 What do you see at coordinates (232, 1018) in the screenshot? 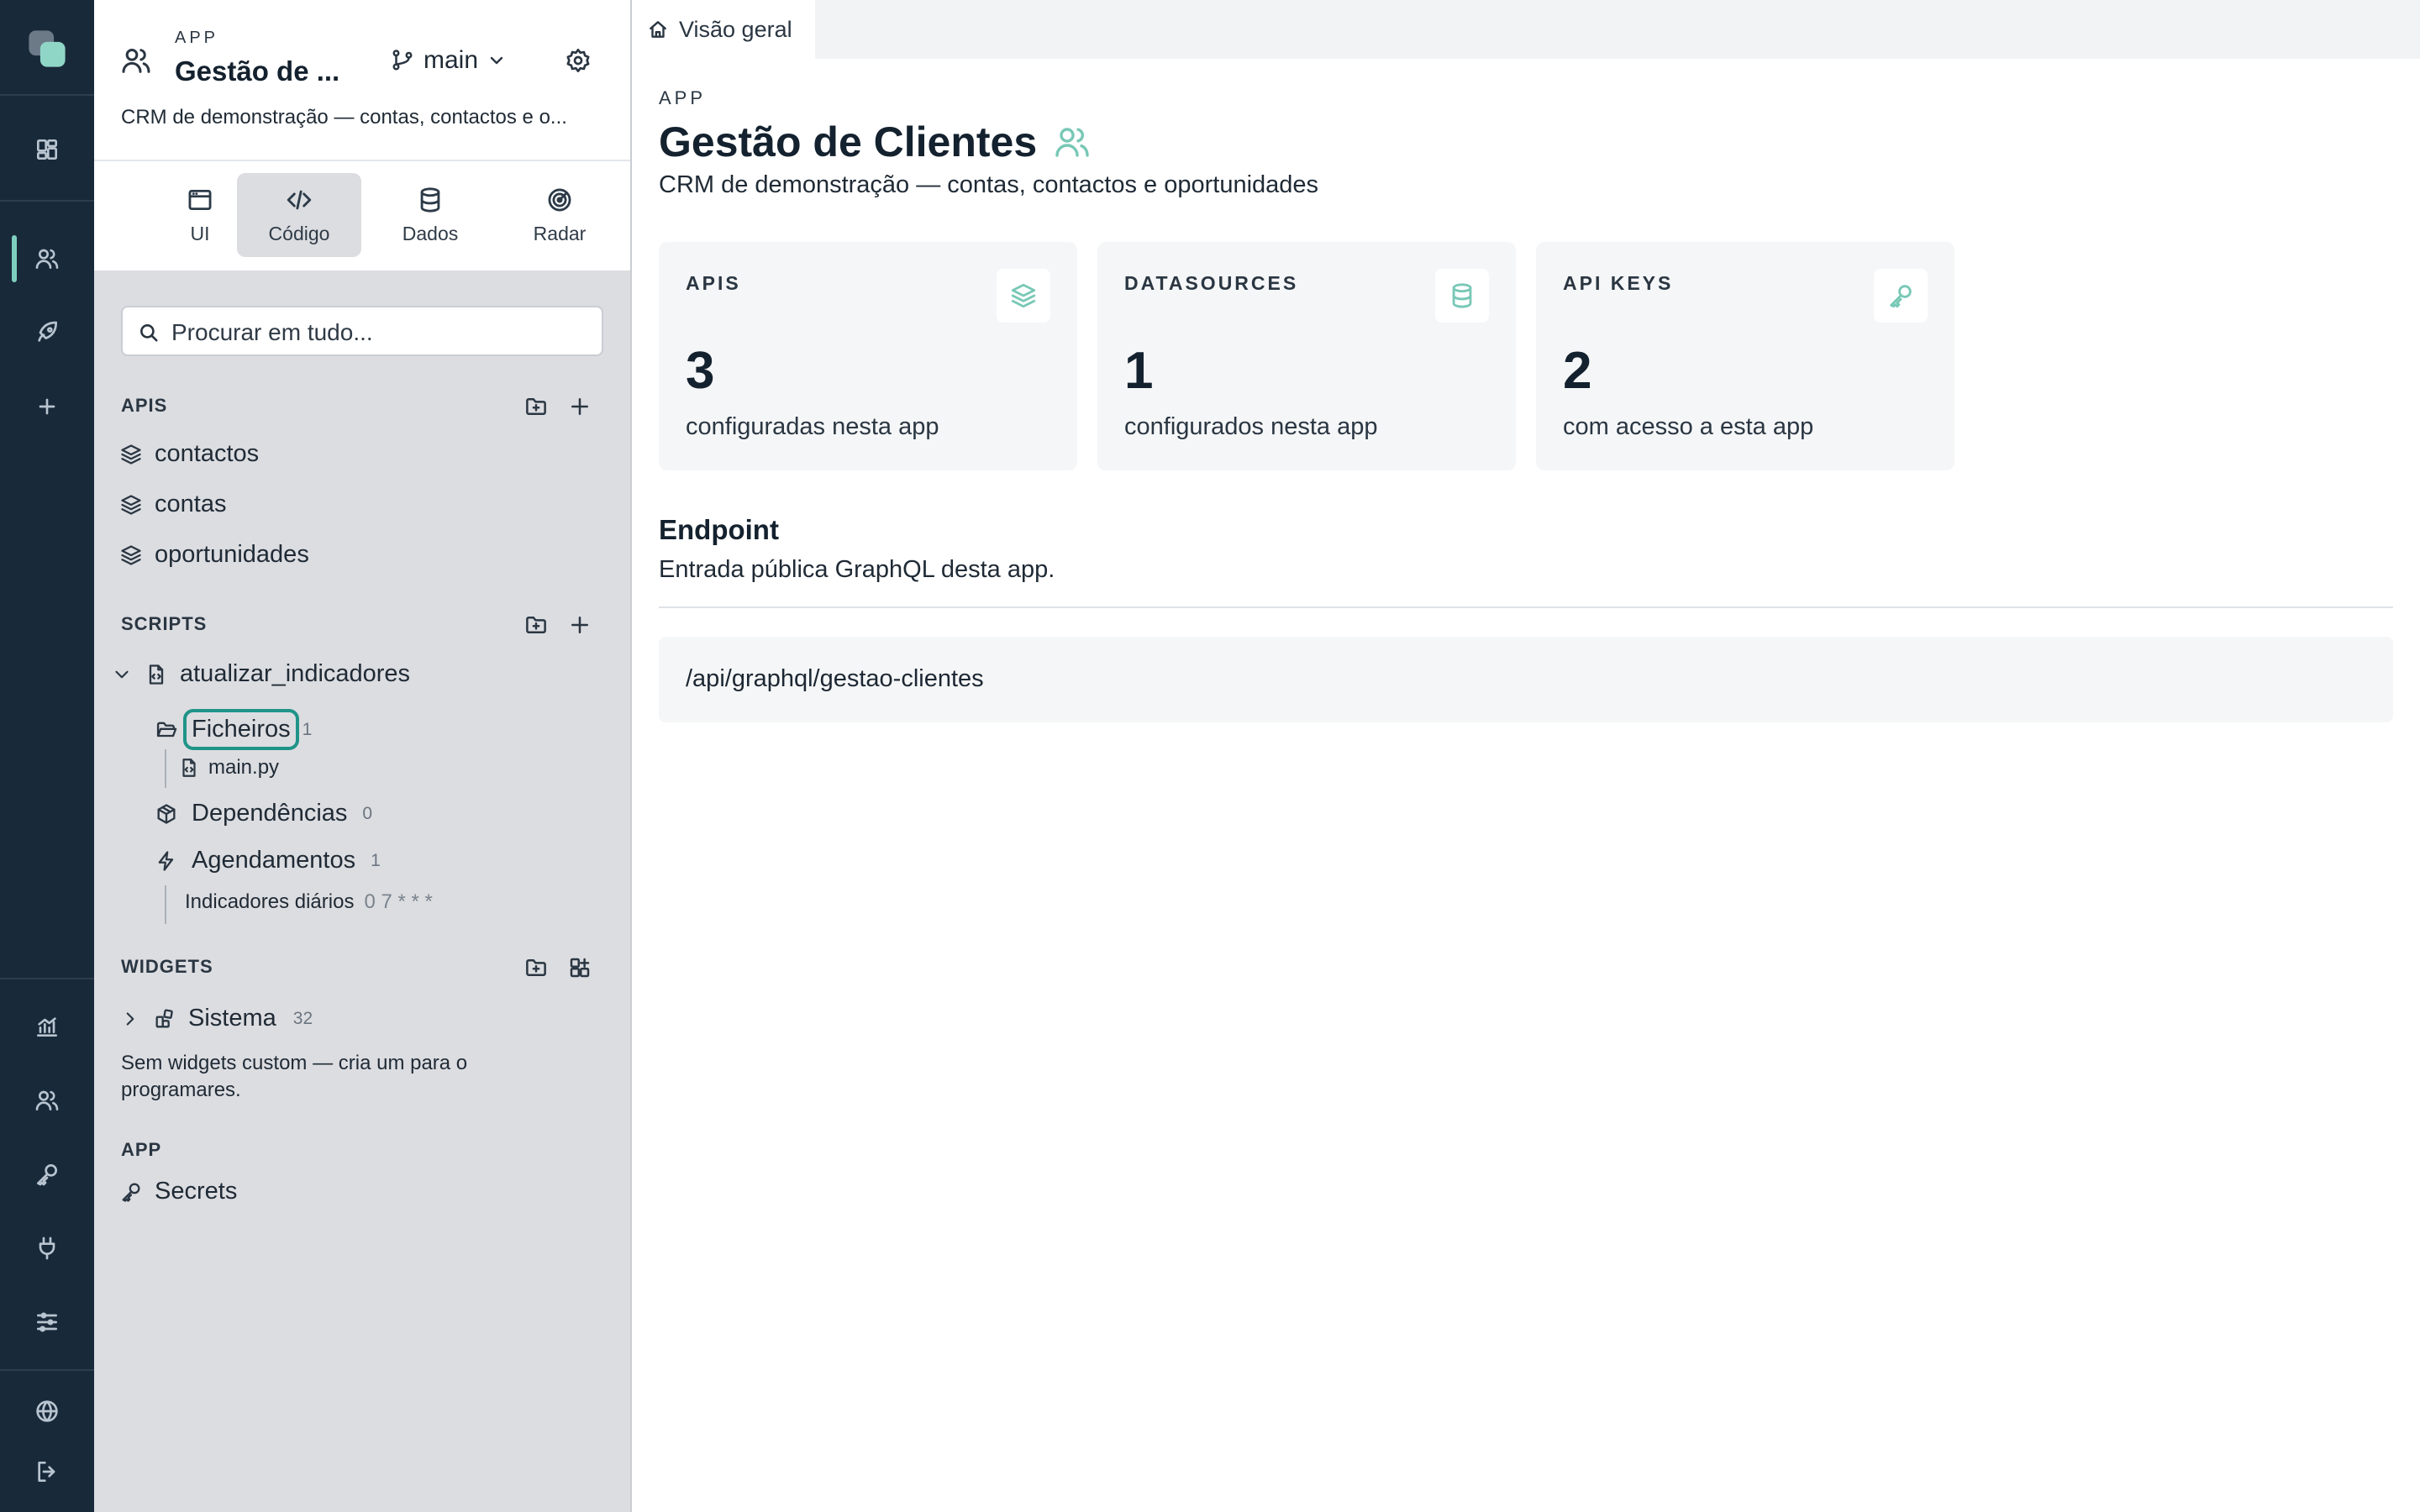
I see `widget-group-label: Sistema` at bounding box center [232, 1018].